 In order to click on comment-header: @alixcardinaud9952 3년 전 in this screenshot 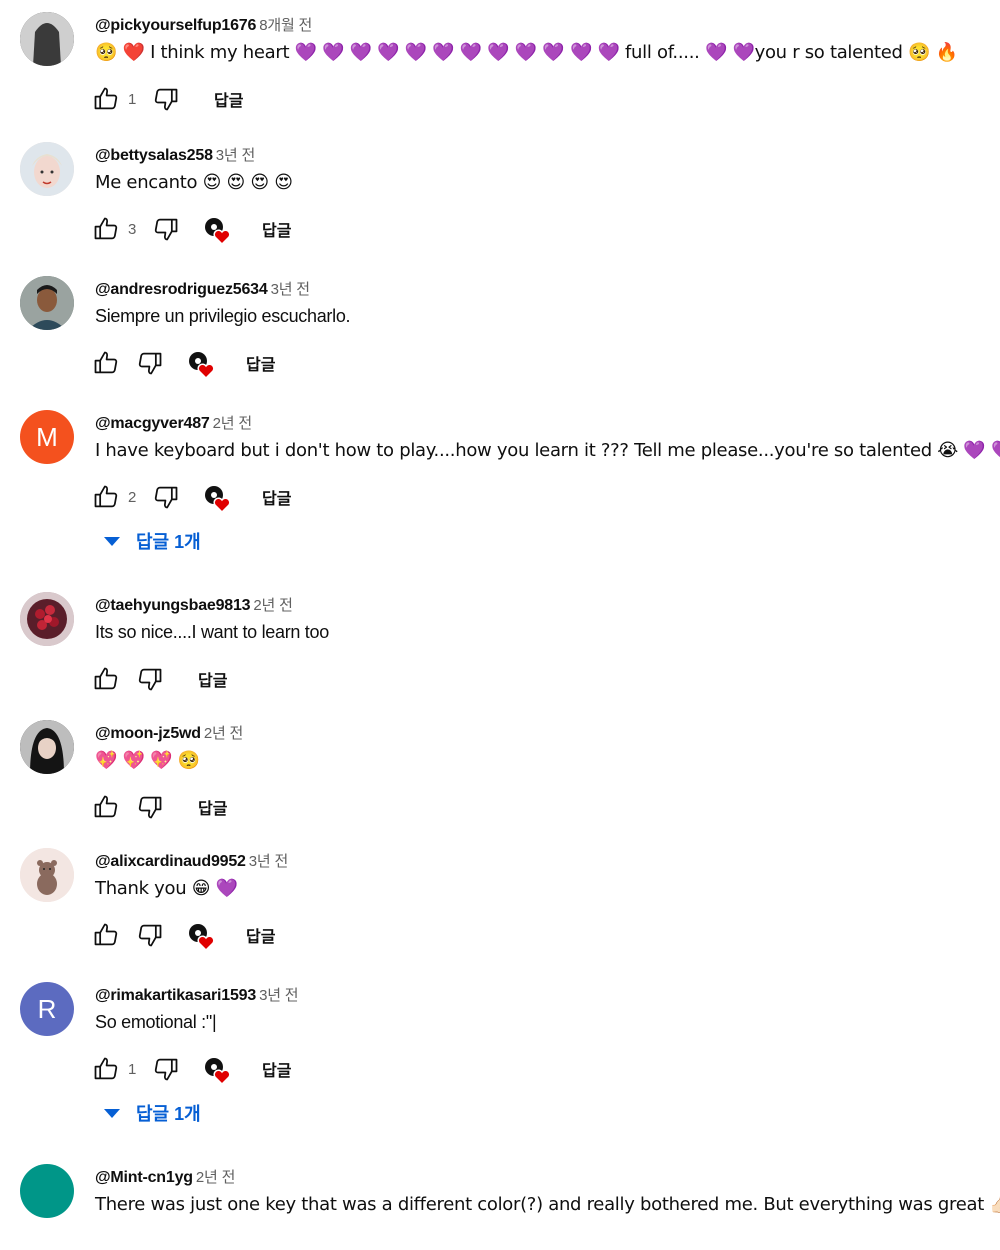, I will do `click(191, 860)`.